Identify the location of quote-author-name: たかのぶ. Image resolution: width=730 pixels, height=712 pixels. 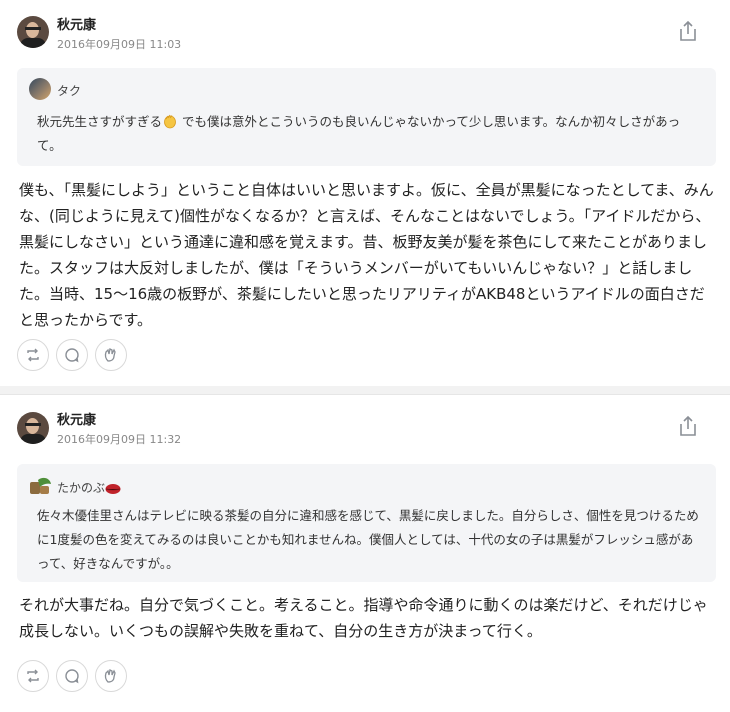
(81, 488).